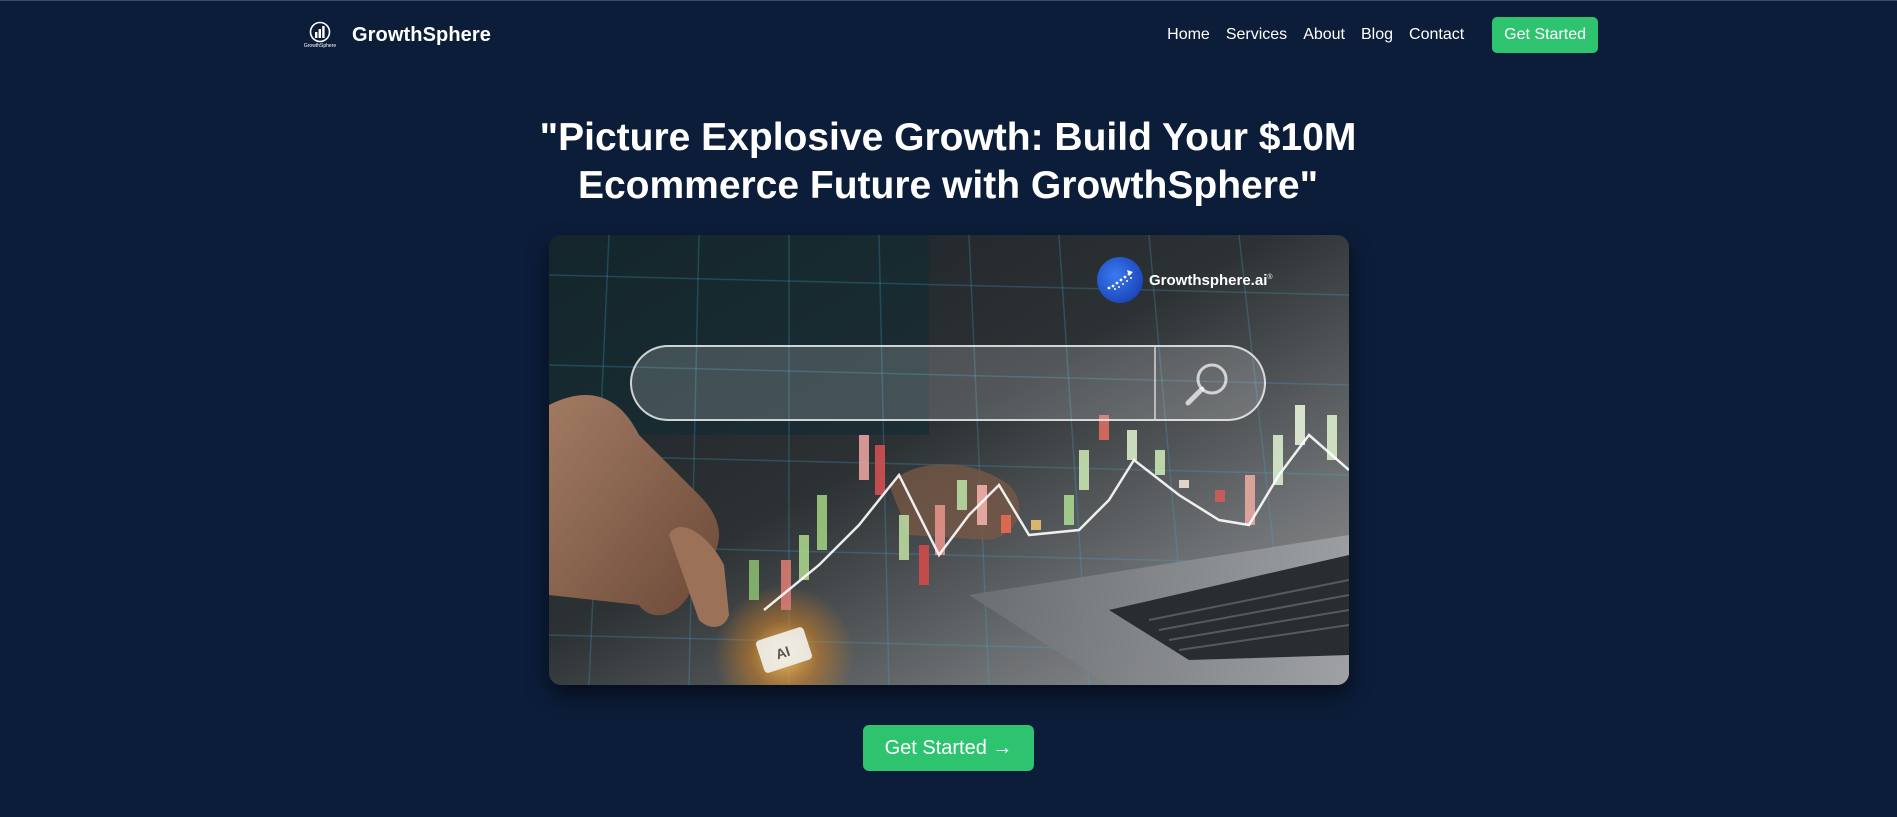 The height and width of the screenshot is (817, 1897). Describe the element at coordinates (1545, 35) in the screenshot. I see `nav-get-started-button: Get Started` at that location.